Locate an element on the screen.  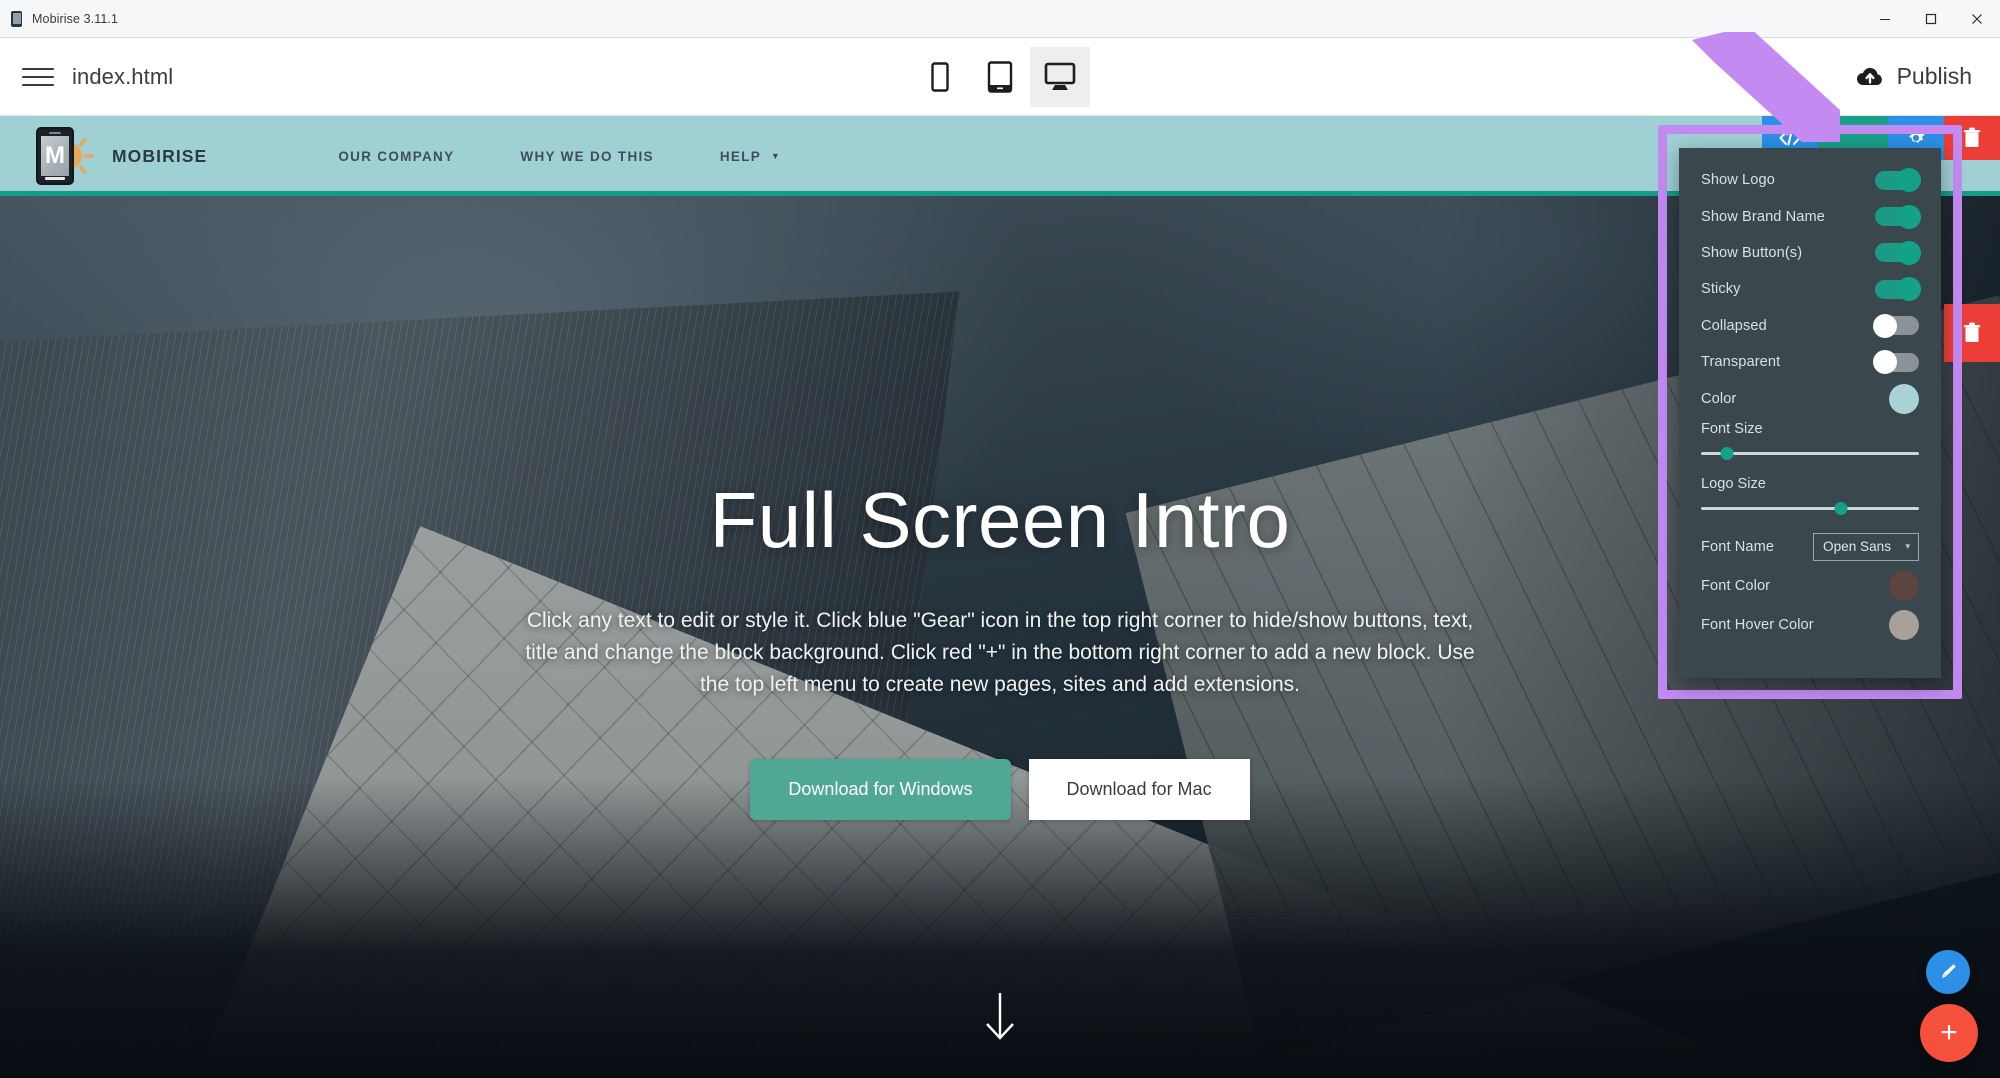
nav-link-label: OUR COMPANY is located at coordinates (396, 156).